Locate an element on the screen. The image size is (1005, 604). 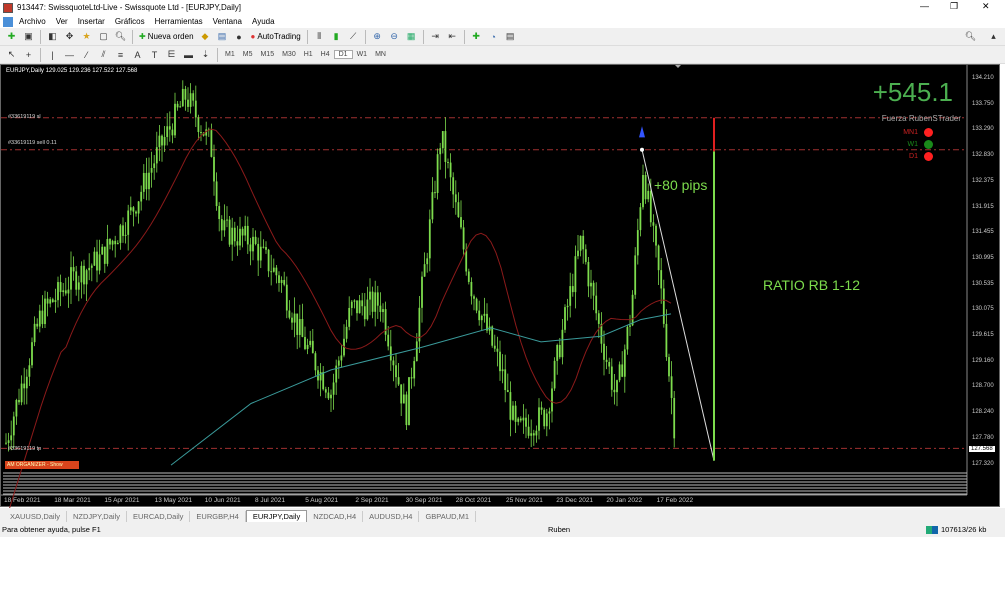
new-chart-icon: ✚ is located at coordinates (11, 36).